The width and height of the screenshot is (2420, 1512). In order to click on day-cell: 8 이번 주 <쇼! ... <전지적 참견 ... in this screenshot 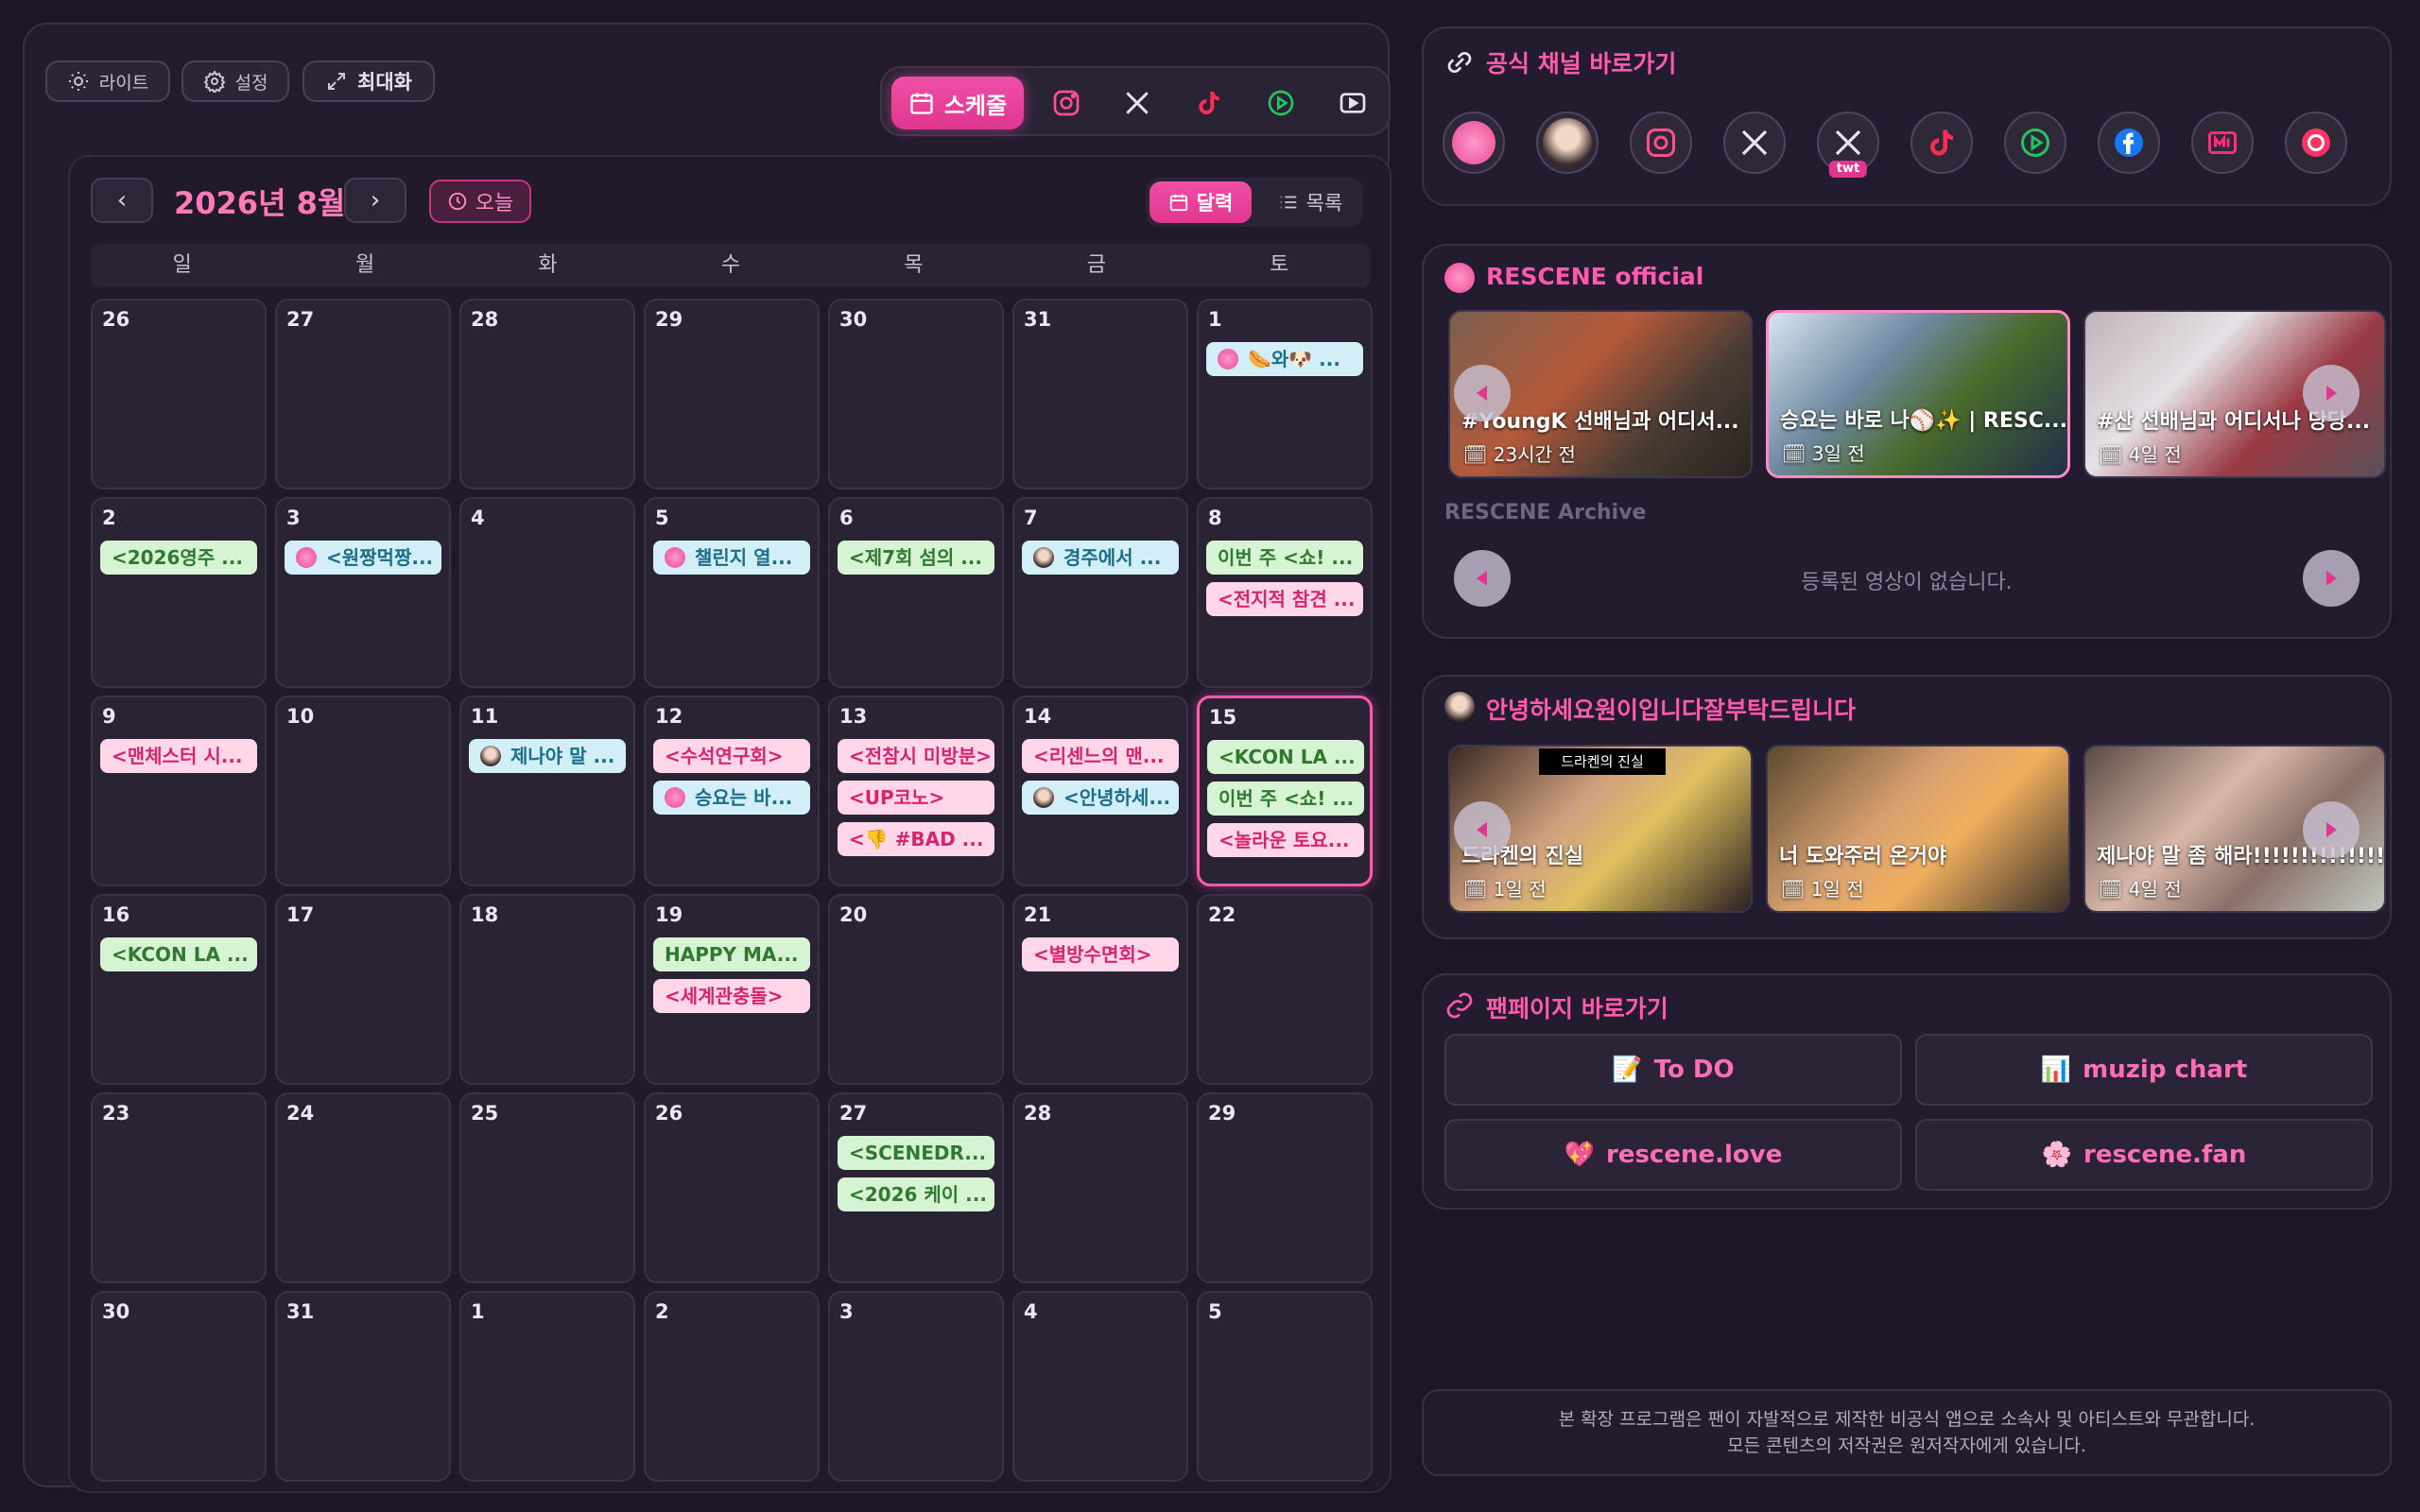, I will do `click(1285, 592)`.